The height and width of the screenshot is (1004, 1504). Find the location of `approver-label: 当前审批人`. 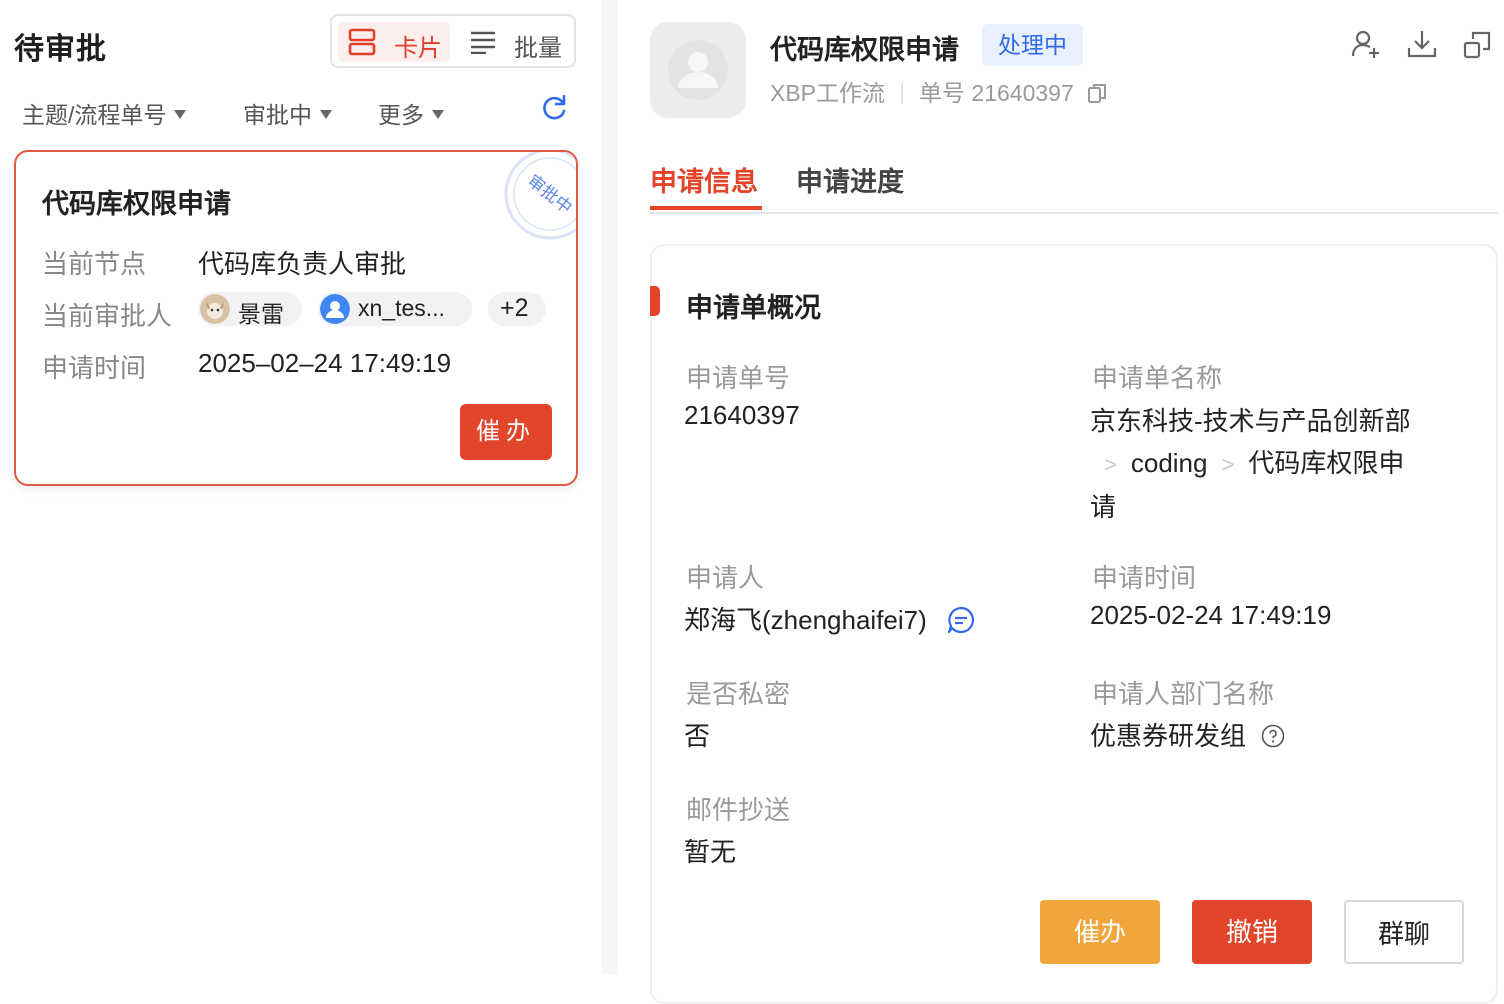

approver-label: 当前审批人 is located at coordinates (107, 316).